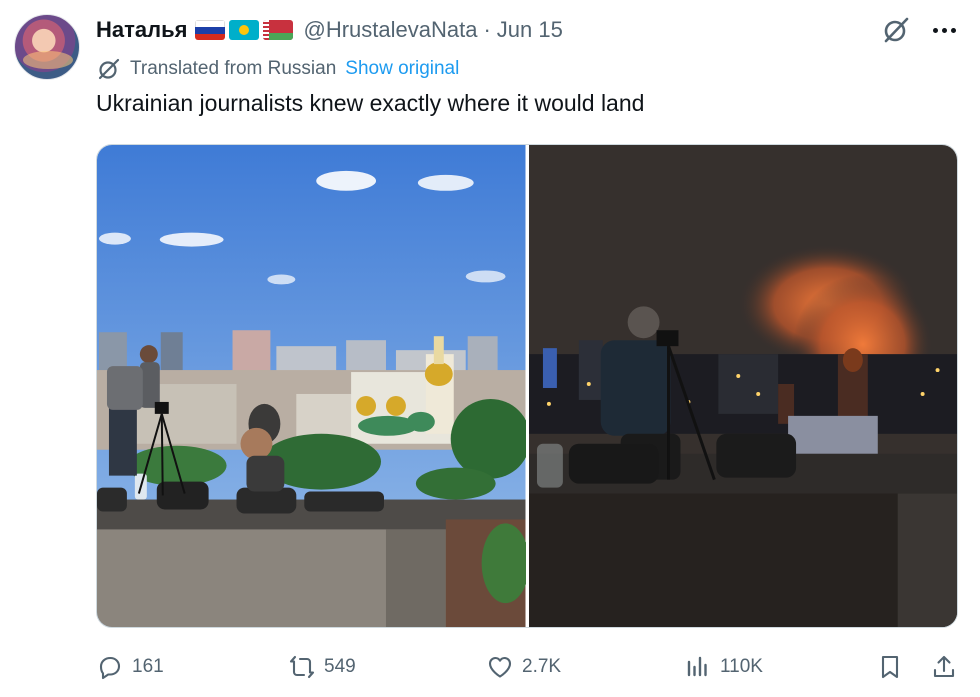 The width and height of the screenshot is (980, 697). I want to click on views-button: 110K, so click(723, 667).